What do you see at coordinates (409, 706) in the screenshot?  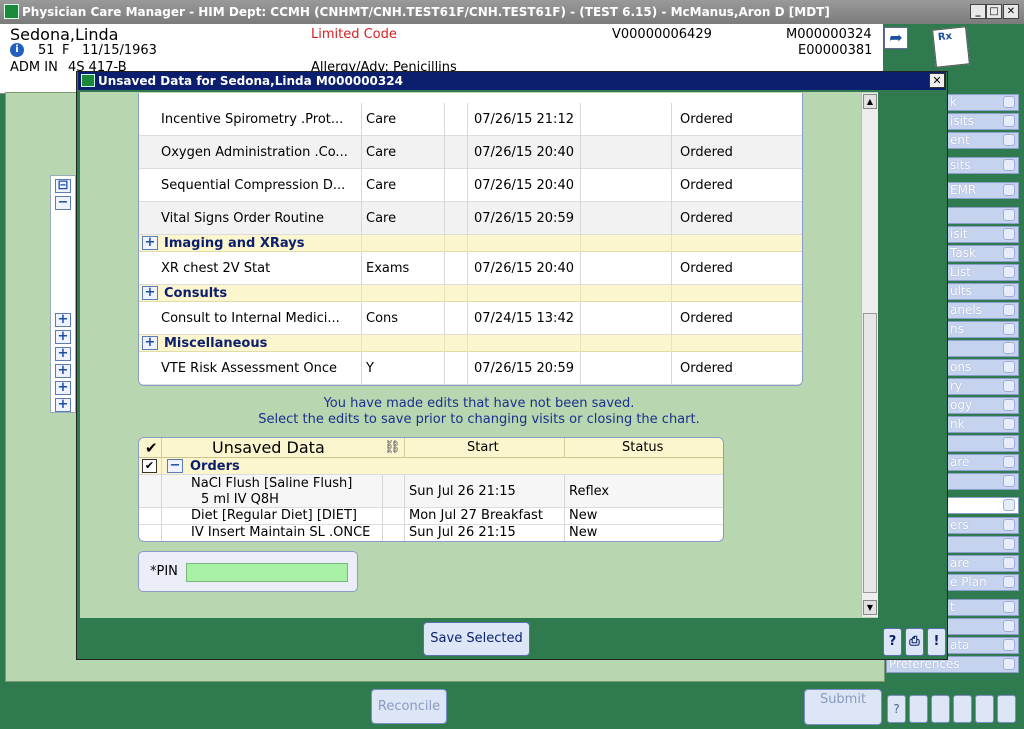 I see `reconcile-button: Reconcile` at bounding box center [409, 706].